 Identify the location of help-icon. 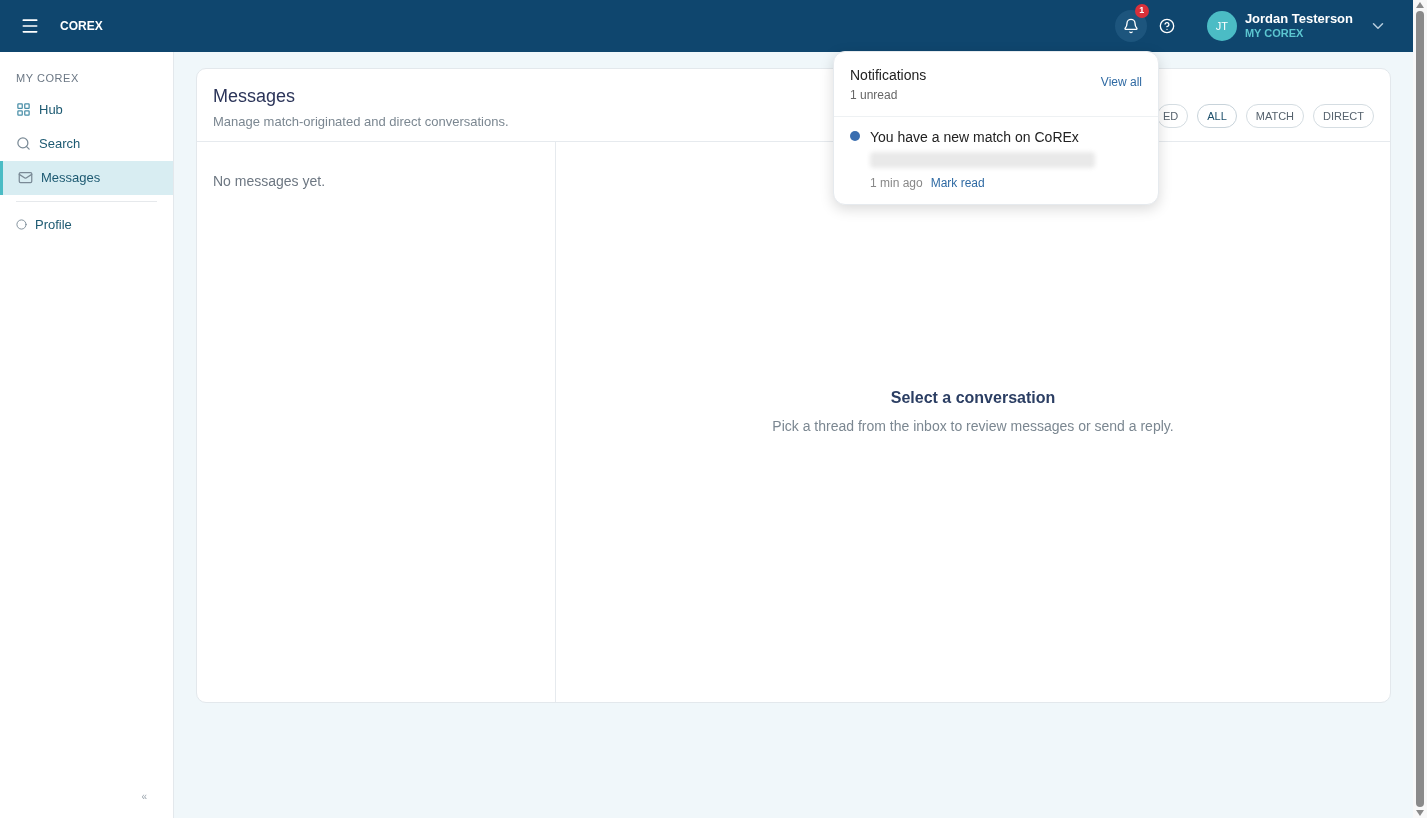
(1166, 26).